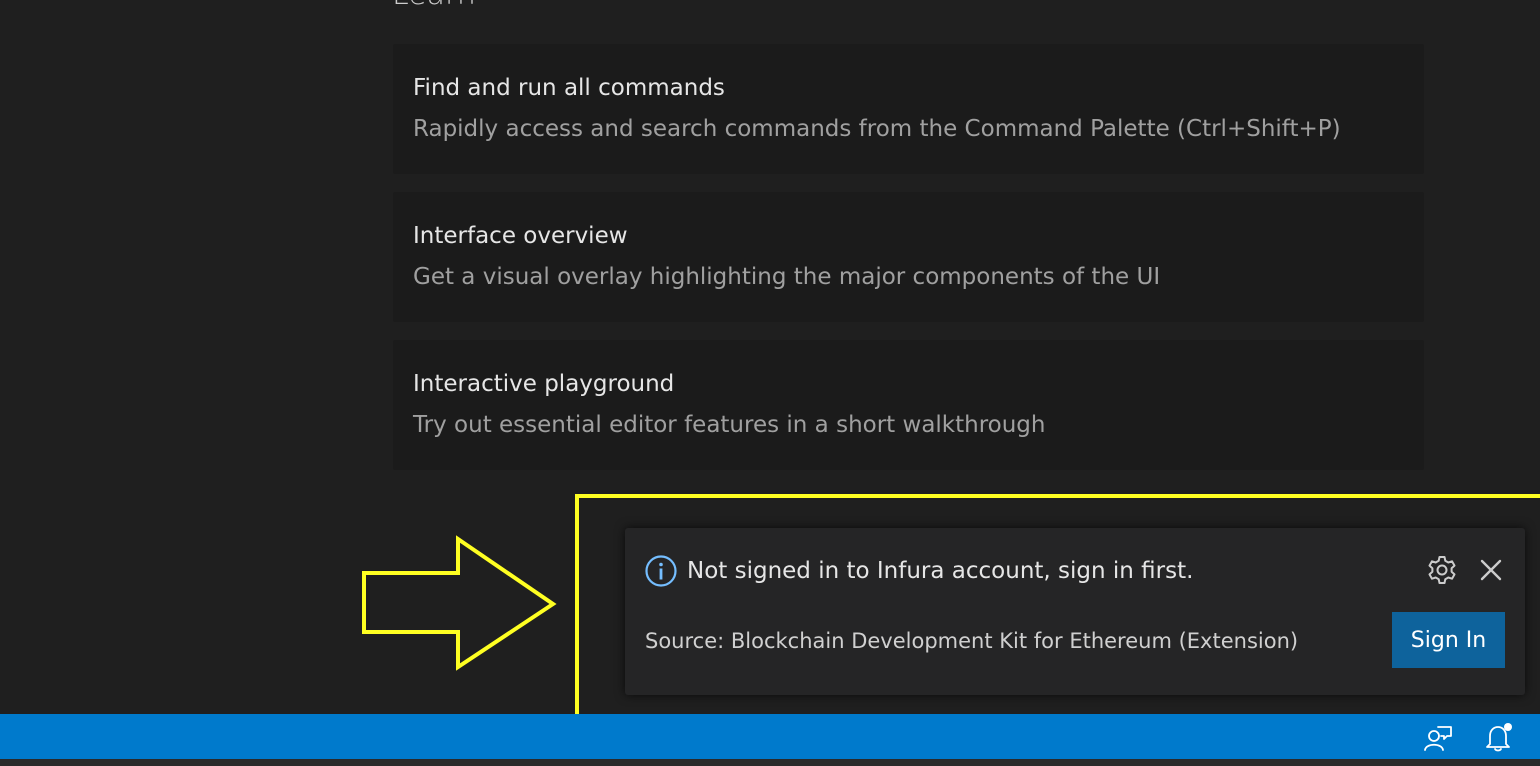  Describe the element at coordinates (770, 736) in the screenshot. I see `status-bar` at that location.